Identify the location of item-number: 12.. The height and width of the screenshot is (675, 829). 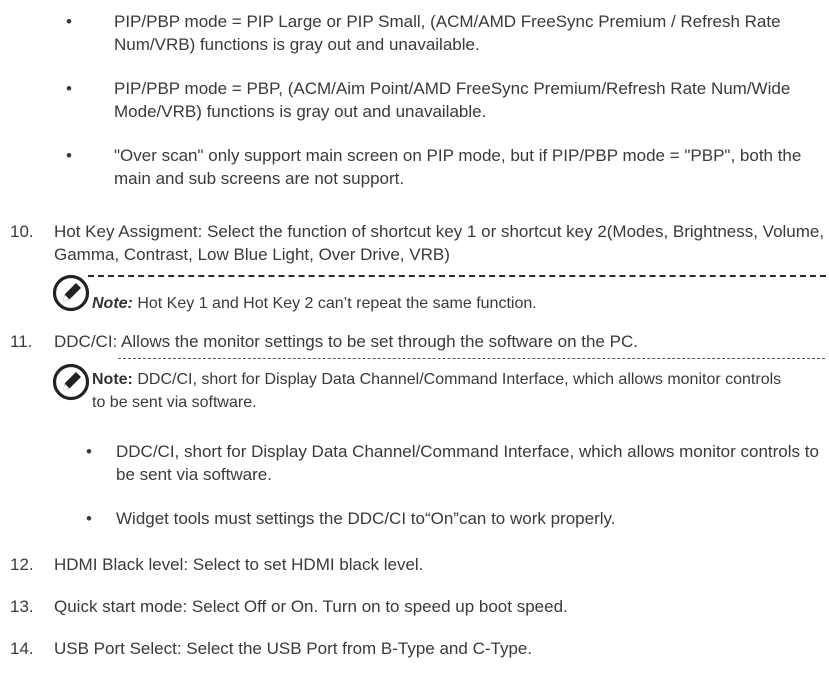
(22, 564).